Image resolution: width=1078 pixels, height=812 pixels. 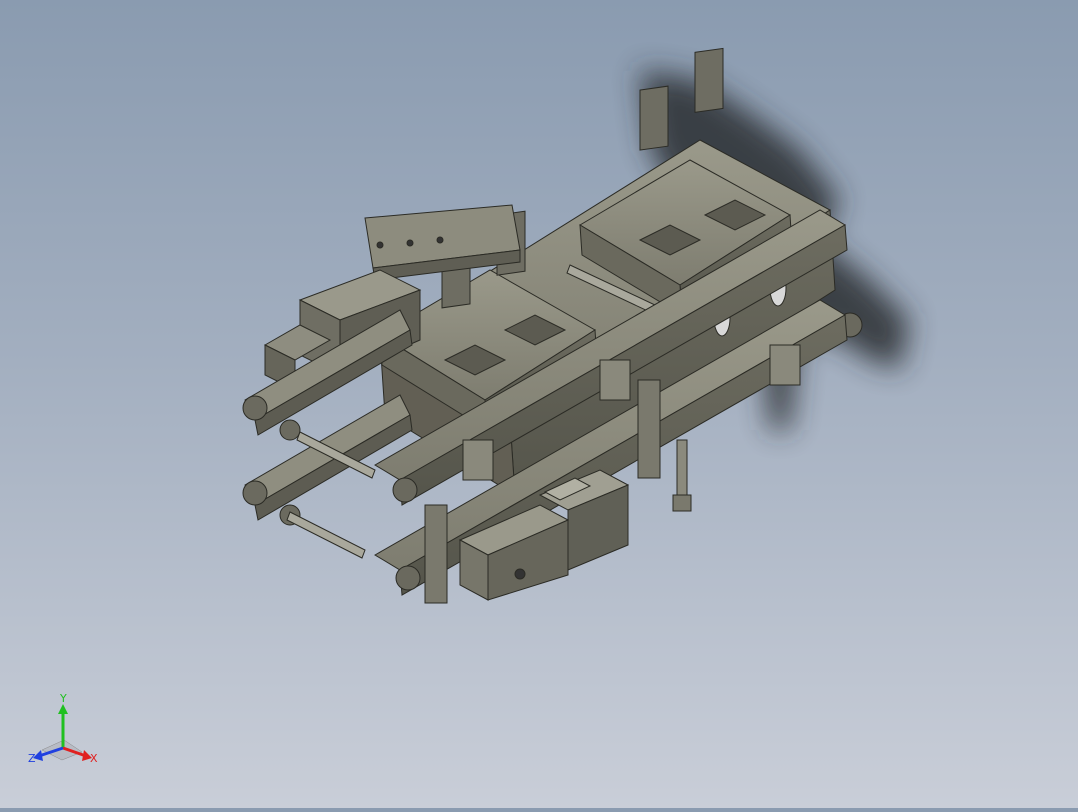 What do you see at coordinates (32, 758) in the screenshot?
I see `z-axis-label: Z` at bounding box center [32, 758].